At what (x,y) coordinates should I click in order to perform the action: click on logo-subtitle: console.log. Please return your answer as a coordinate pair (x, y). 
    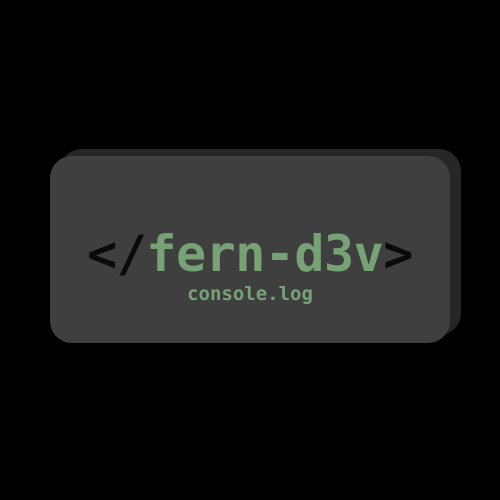
    Looking at the image, I should click on (250, 294).